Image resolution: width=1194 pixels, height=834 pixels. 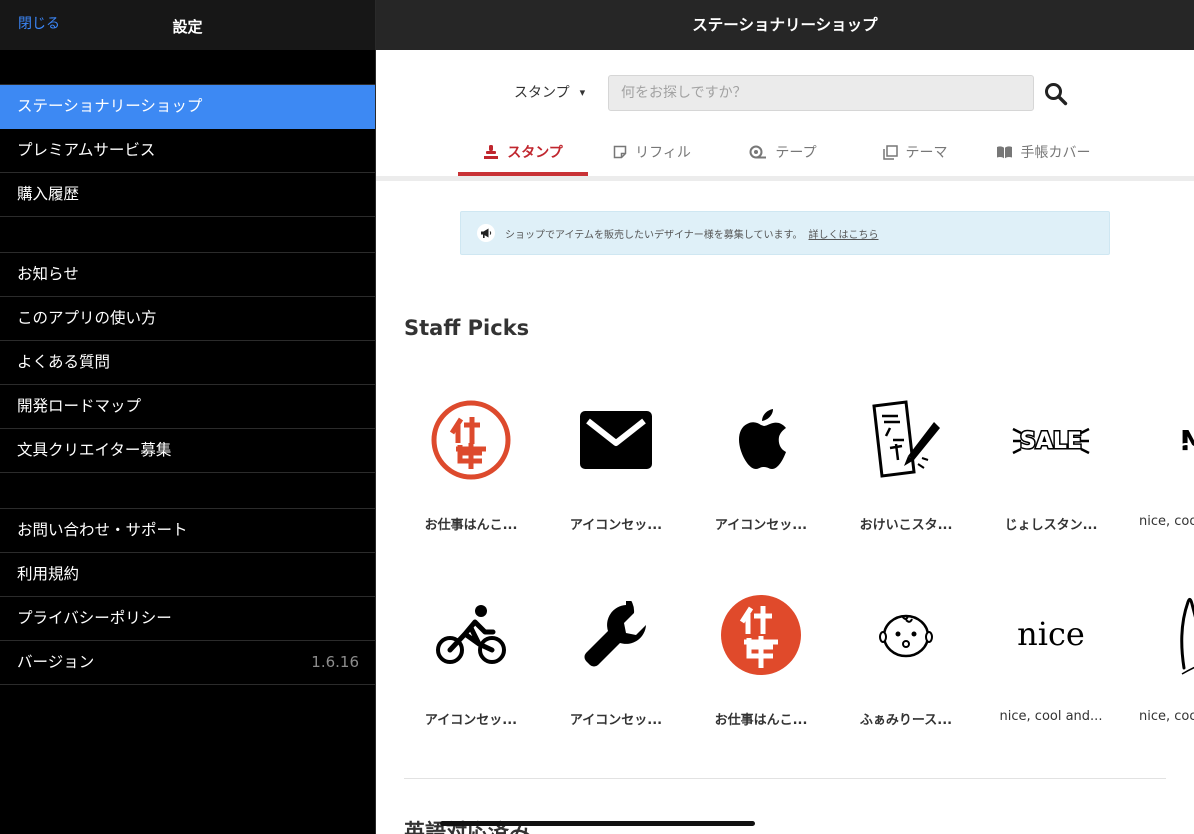 What do you see at coordinates (890, 152) in the screenshot?
I see `theme-icon` at bounding box center [890, 152].